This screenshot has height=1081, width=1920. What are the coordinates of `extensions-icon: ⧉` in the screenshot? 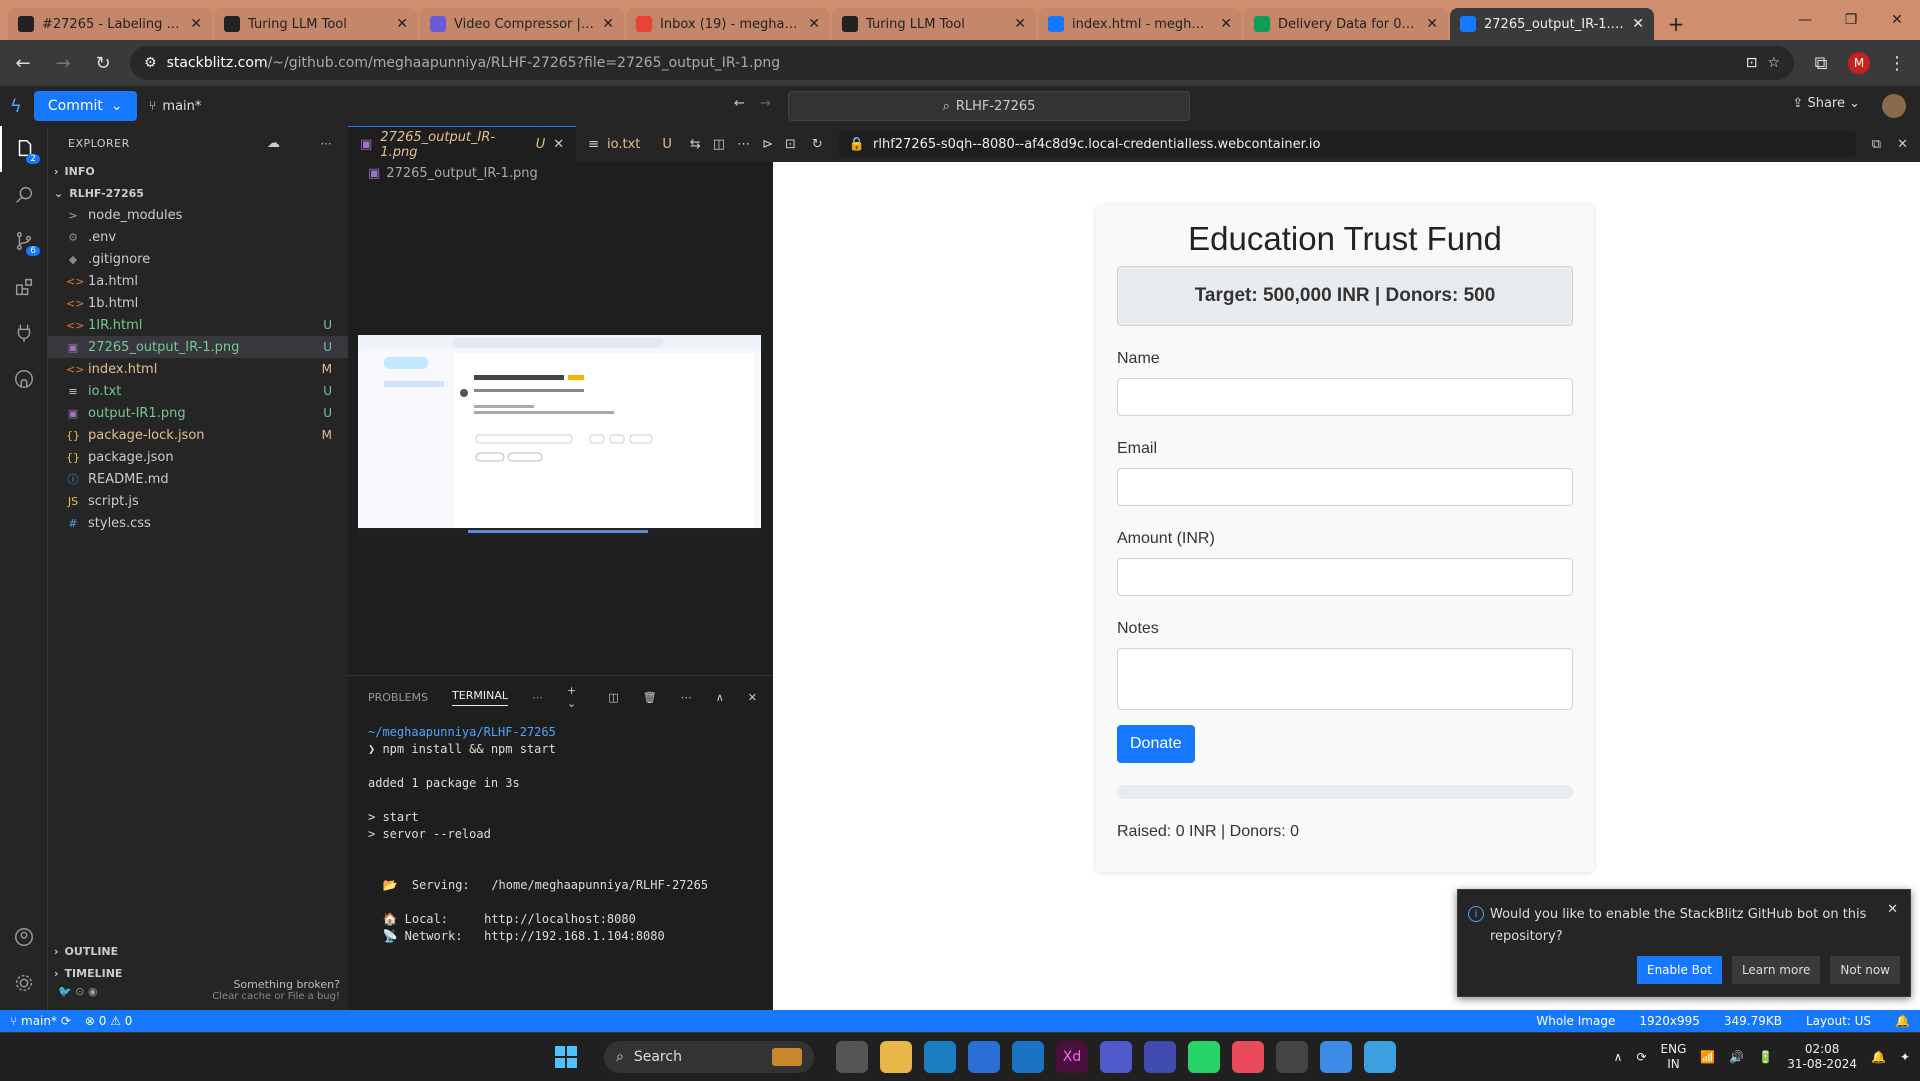 It's located at (1821, 63).